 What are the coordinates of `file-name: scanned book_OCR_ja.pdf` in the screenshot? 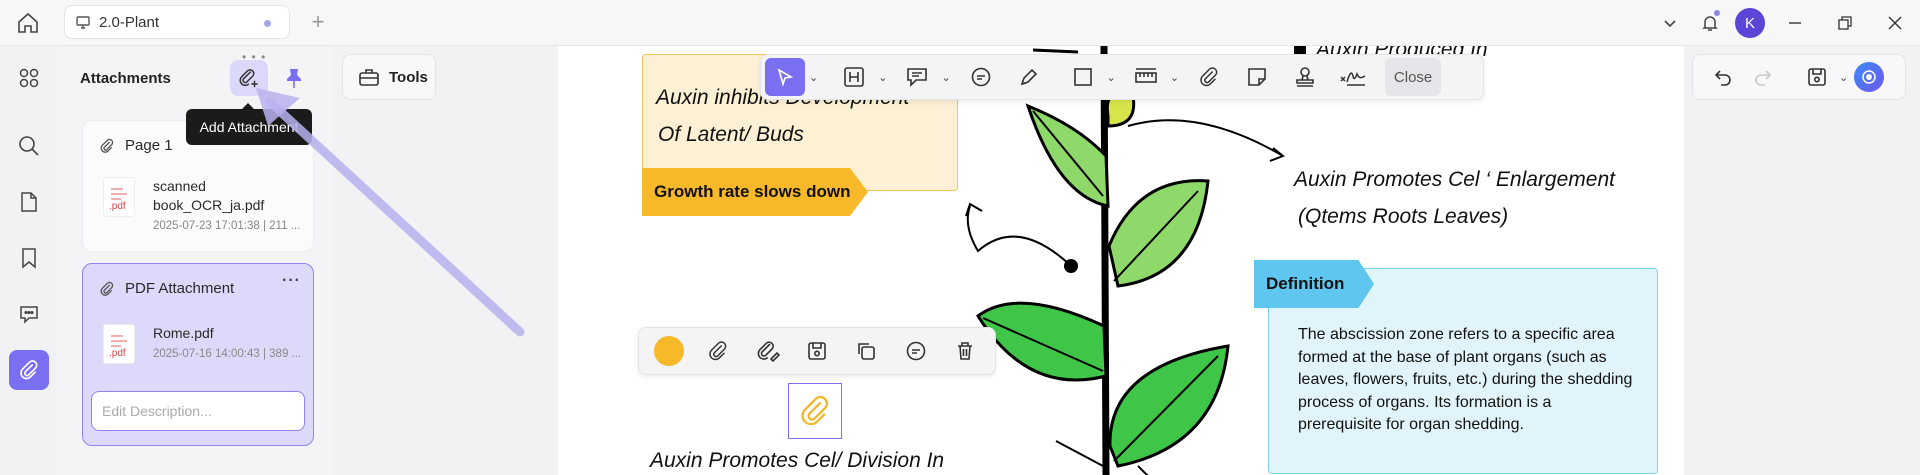 It's located at (209, 195).